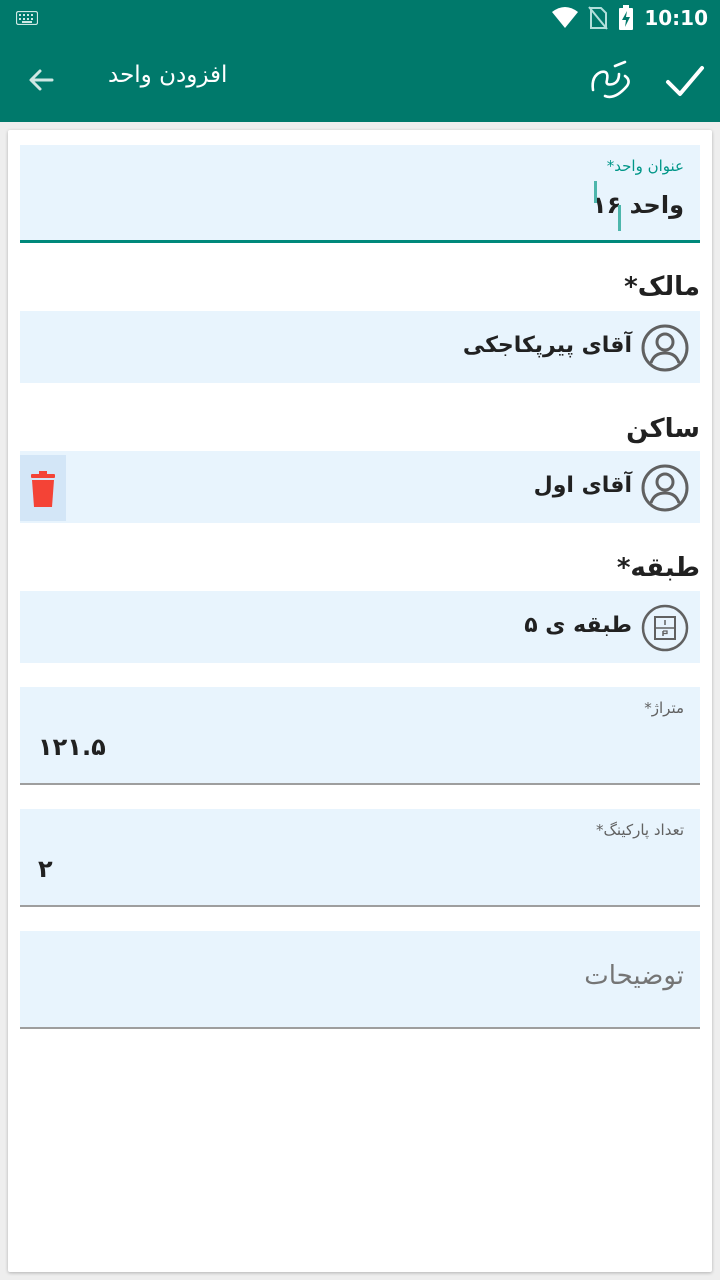 The image size is (720, 1280). I want to click on resident-name: آقای اول, so click(582, 485).